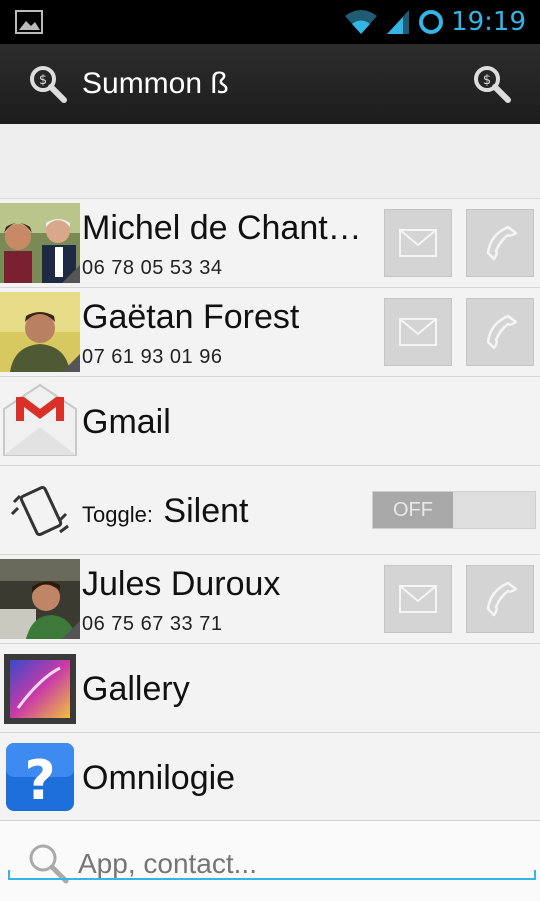  I want to click on toggle-name: Silent, so click(206, 511).